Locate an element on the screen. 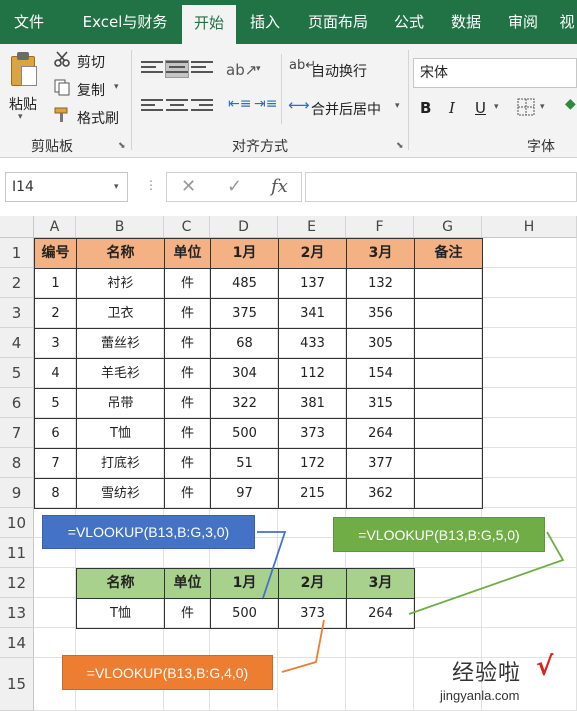 The height and width of the screenshot is (711, 577). vlookup-col3-callout: =VLOOKUP(B13,B:G,3,0) is located at coordinates (148, 532).